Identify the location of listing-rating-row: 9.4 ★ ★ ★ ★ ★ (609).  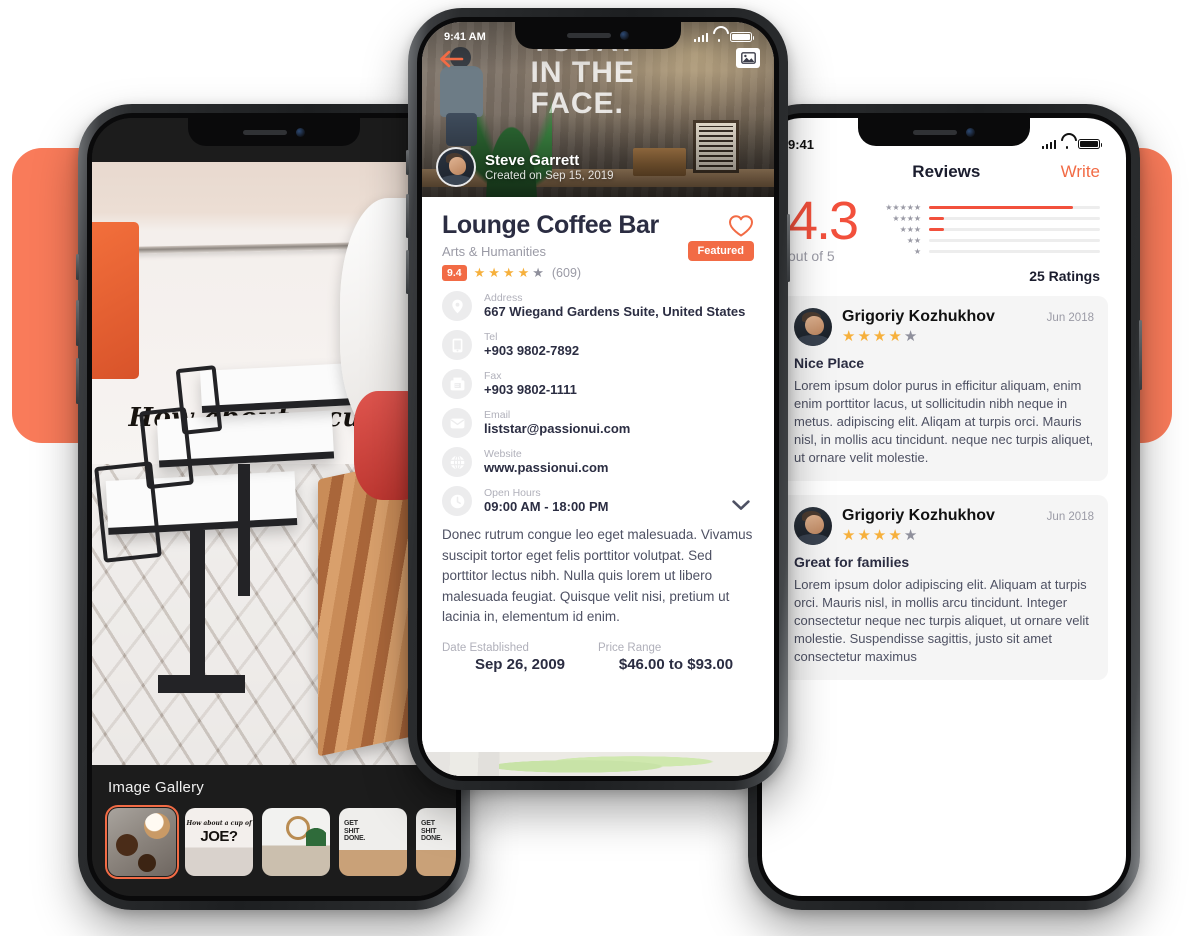
(598, 273).